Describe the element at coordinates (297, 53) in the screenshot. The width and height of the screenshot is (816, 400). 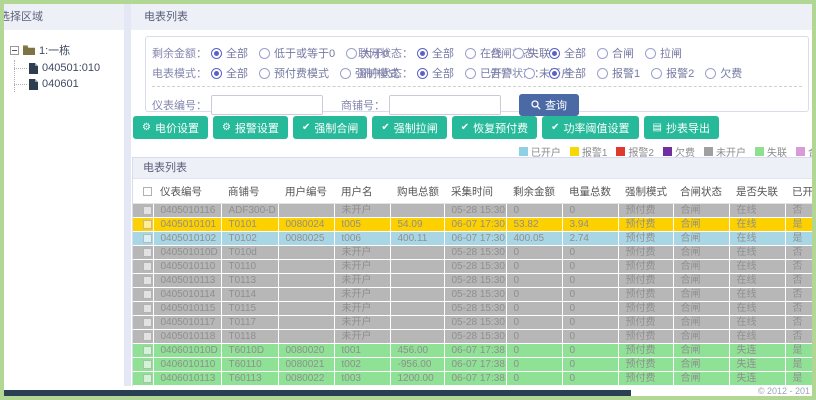
I see `radio-option: 低于或等于0` at that location.